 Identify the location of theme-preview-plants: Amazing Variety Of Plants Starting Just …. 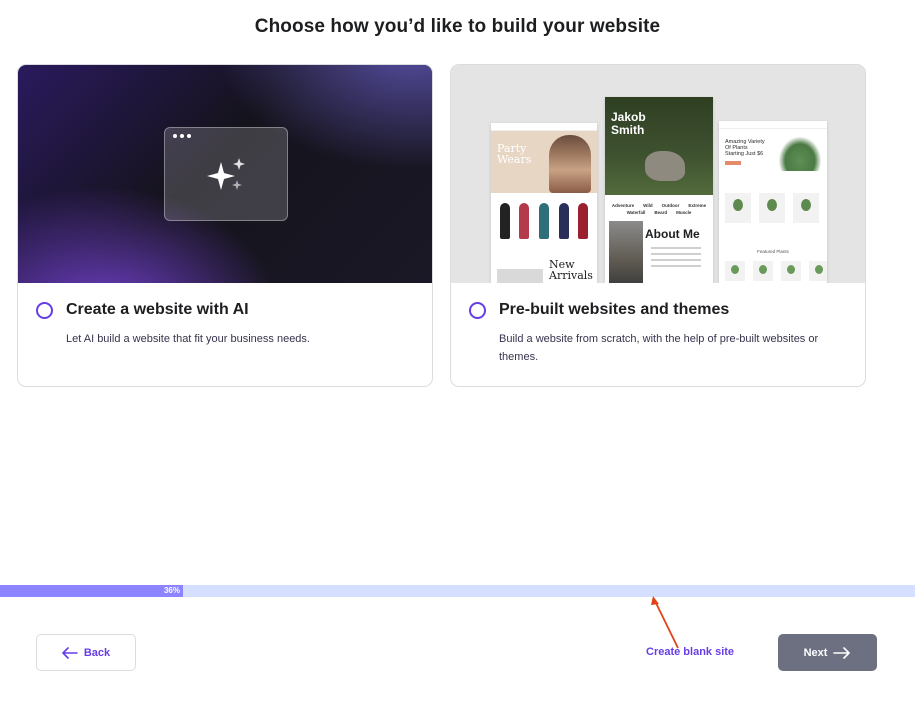
(773, 202).